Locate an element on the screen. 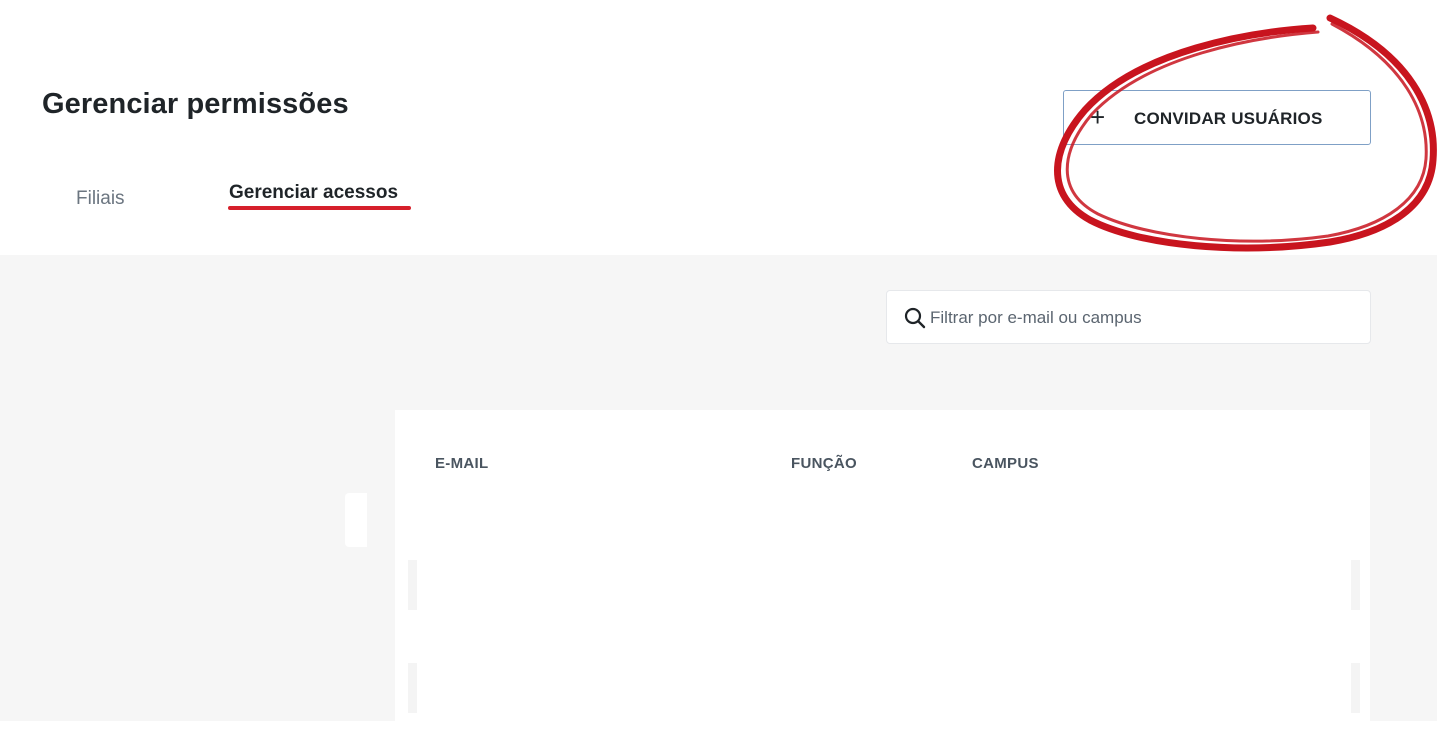 The image size is (1437, 740). invite-users-button: + CONVIDAR USUÁRIOS is located at coordinates (1217, 117).